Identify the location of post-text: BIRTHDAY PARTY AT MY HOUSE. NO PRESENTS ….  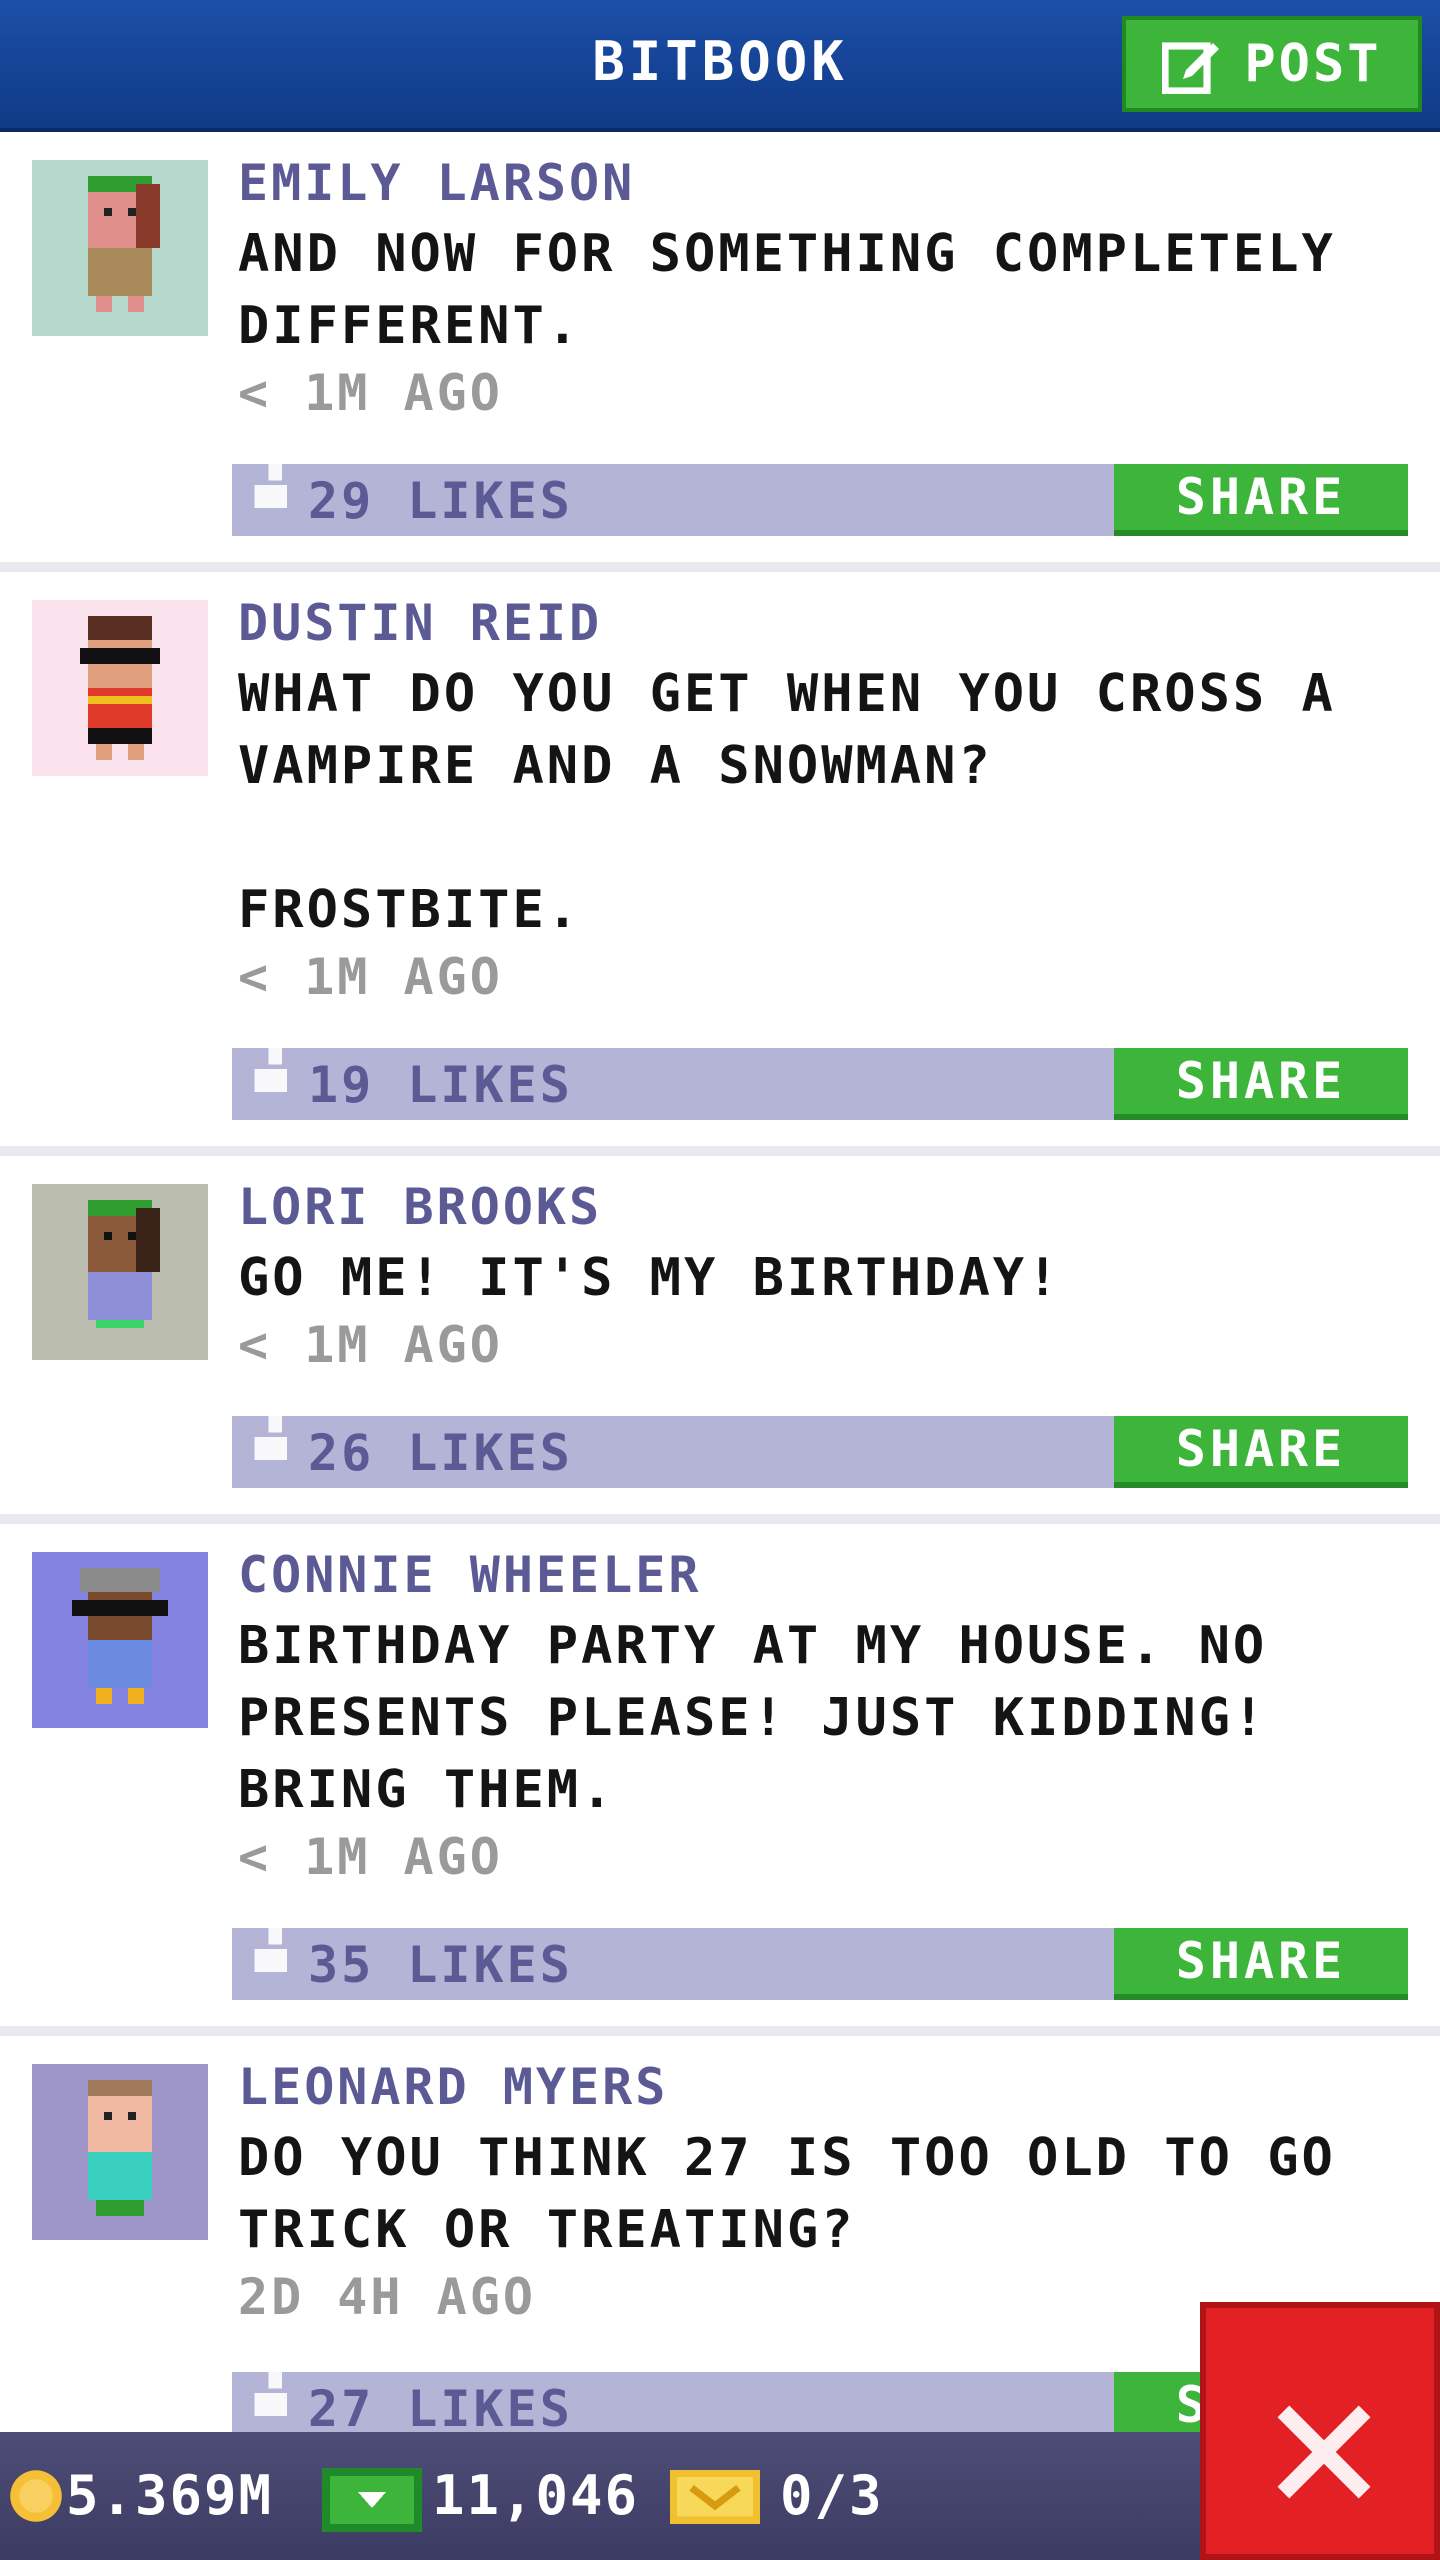
(753, 1718).